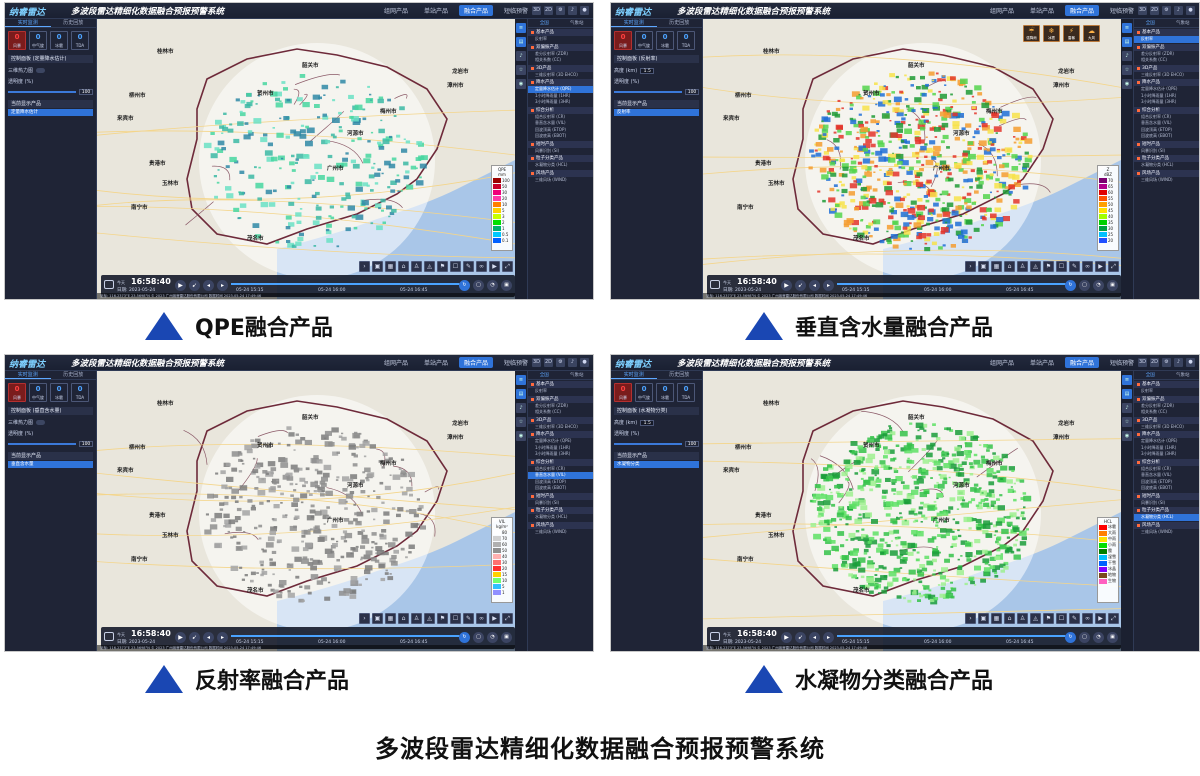 The image size is (1200, 776). What do you see at coordinates (506, 285) in the screenshot?
I see `settings-icon: ▣` at bounding box center [506, 285].